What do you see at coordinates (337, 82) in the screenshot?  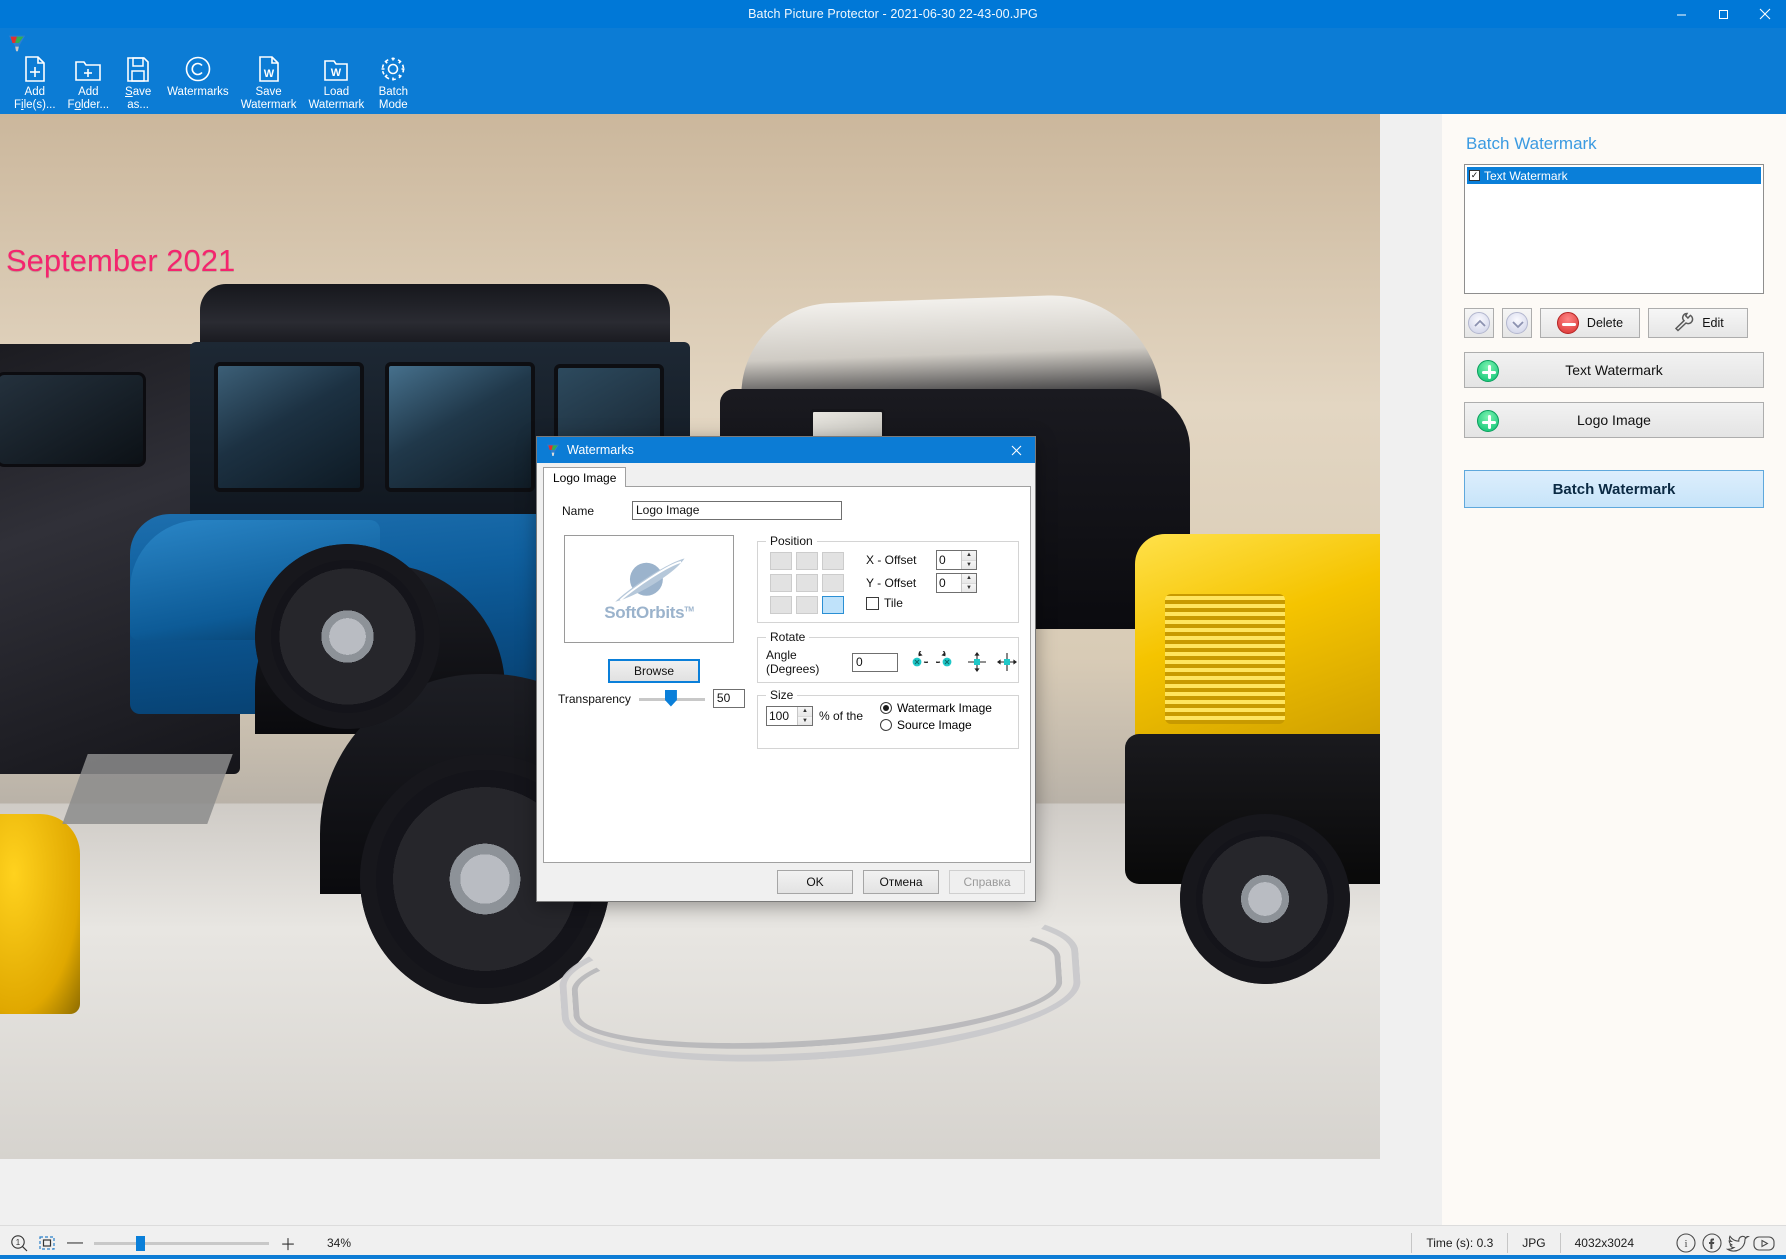 I see `tool-load-watermark: W Load Watermark` at bounding box center [337, 82].